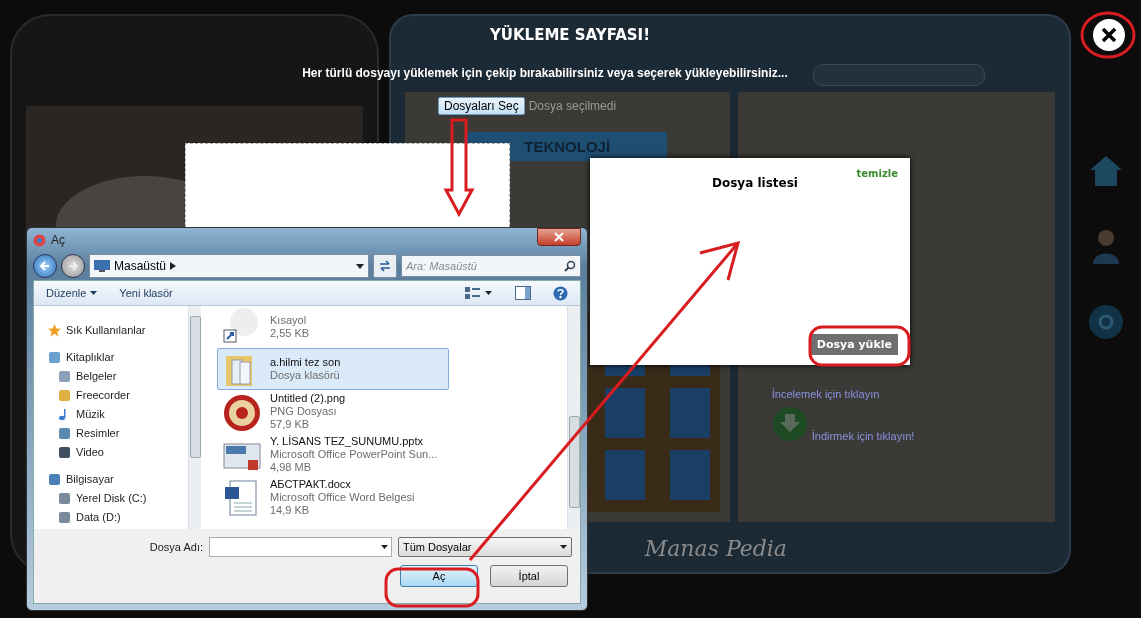 The image size is (1141, 618). Describe the element at coordinates (755, 183) in the screenshot. I see `file-list-title: Dosya listesi` at that location.